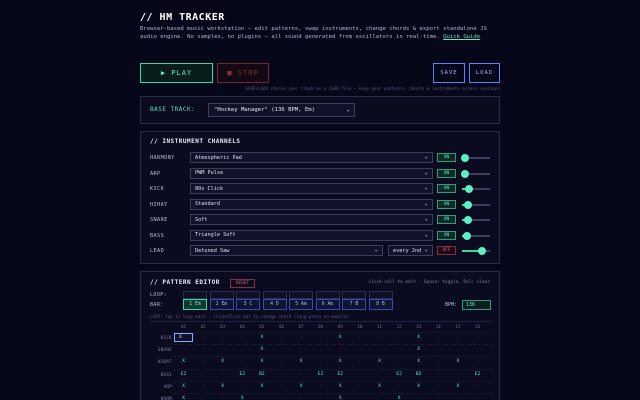 Image resolution: width=640 pixels, height=400 pixels. I want to click on base-track-select: "Hockey Manager" (136 BPM, Em) ⌄, so click(281, 110).